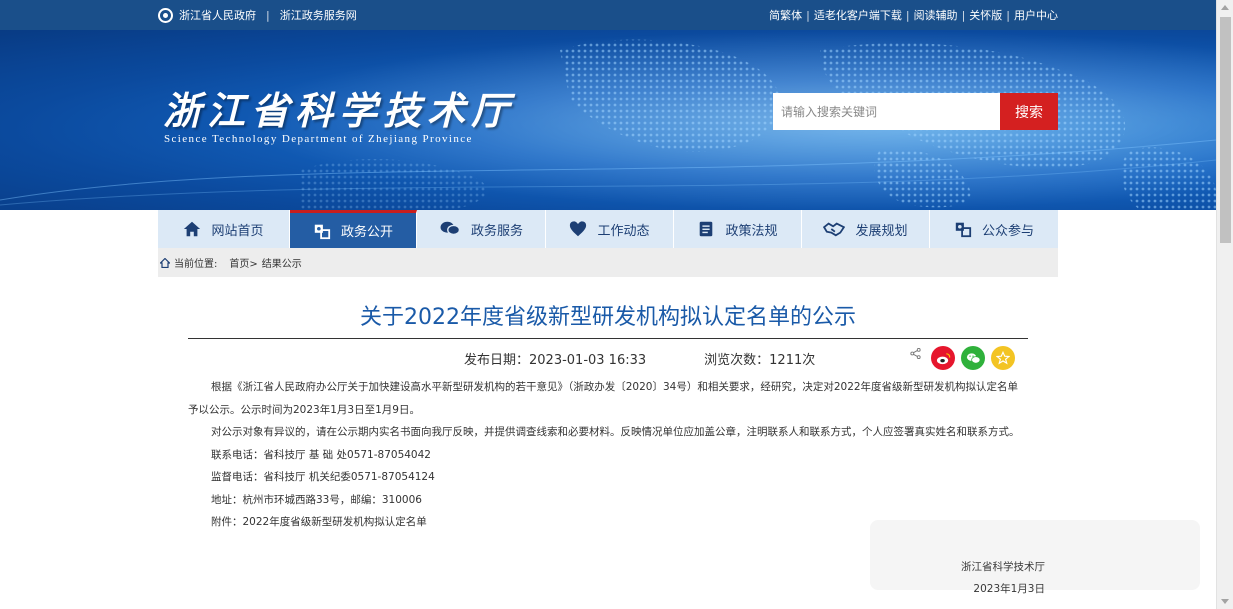 The width and height of the screenshot is (1233, 609). Describe the element at coordinates (608, 338) in the screenshot. I see `title-divider` at that location.